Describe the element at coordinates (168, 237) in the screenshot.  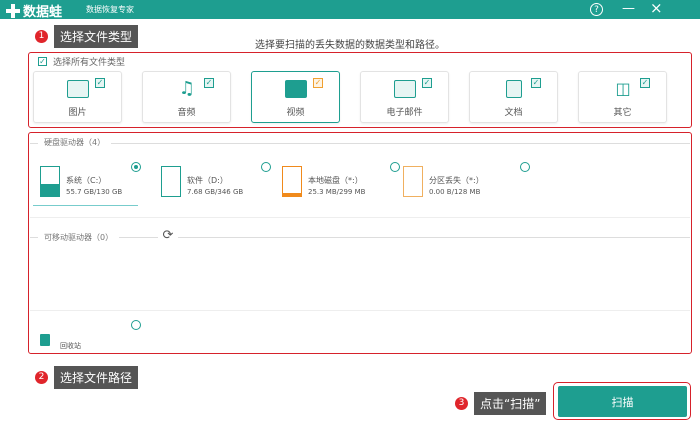
I see `refresh-icon: ⟳` at that location.